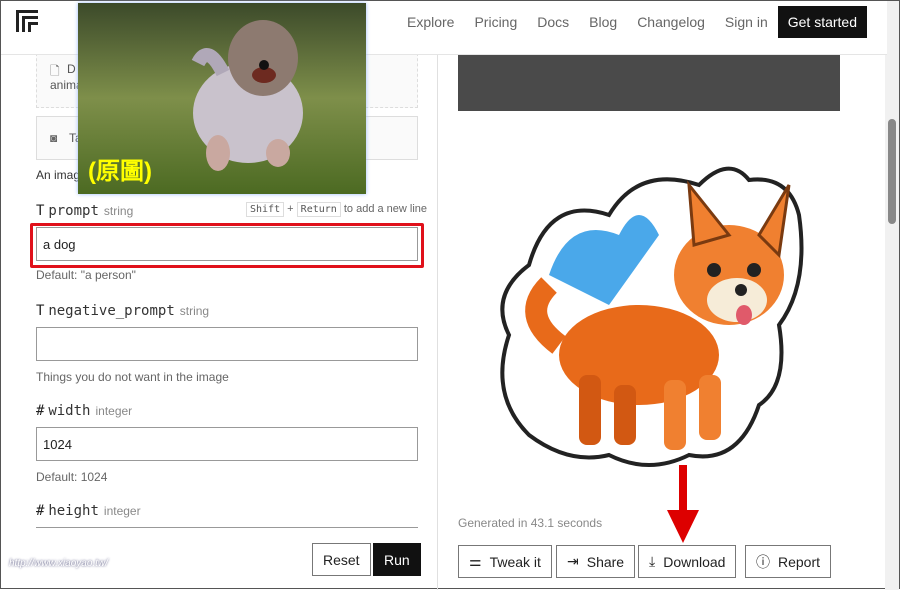 Image resolution: width=900 pixels, height=590 pixels. What do you see at coordinates (54, 138) in the screenshot?
I see `camera-icon: ◙` at bounding box center [54, 138].